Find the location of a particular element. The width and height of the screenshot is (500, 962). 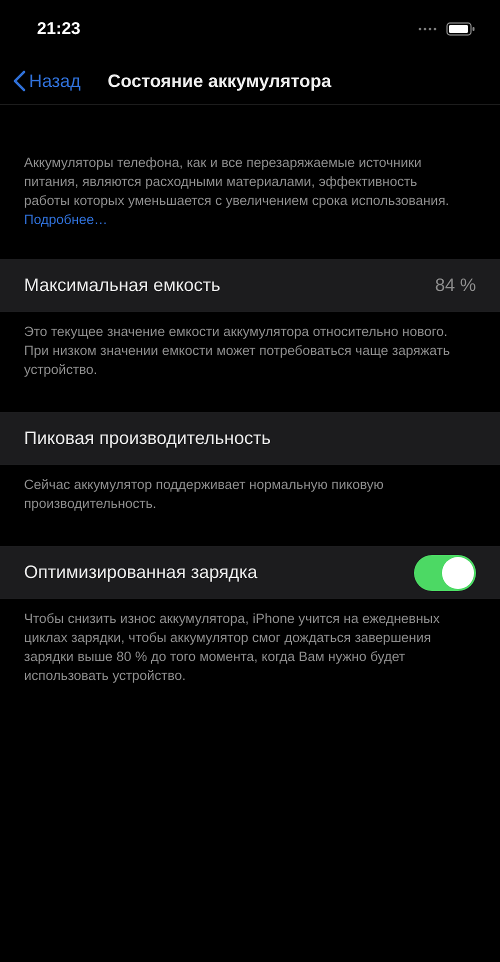

signal-icon is located at coordinates (428, 29).